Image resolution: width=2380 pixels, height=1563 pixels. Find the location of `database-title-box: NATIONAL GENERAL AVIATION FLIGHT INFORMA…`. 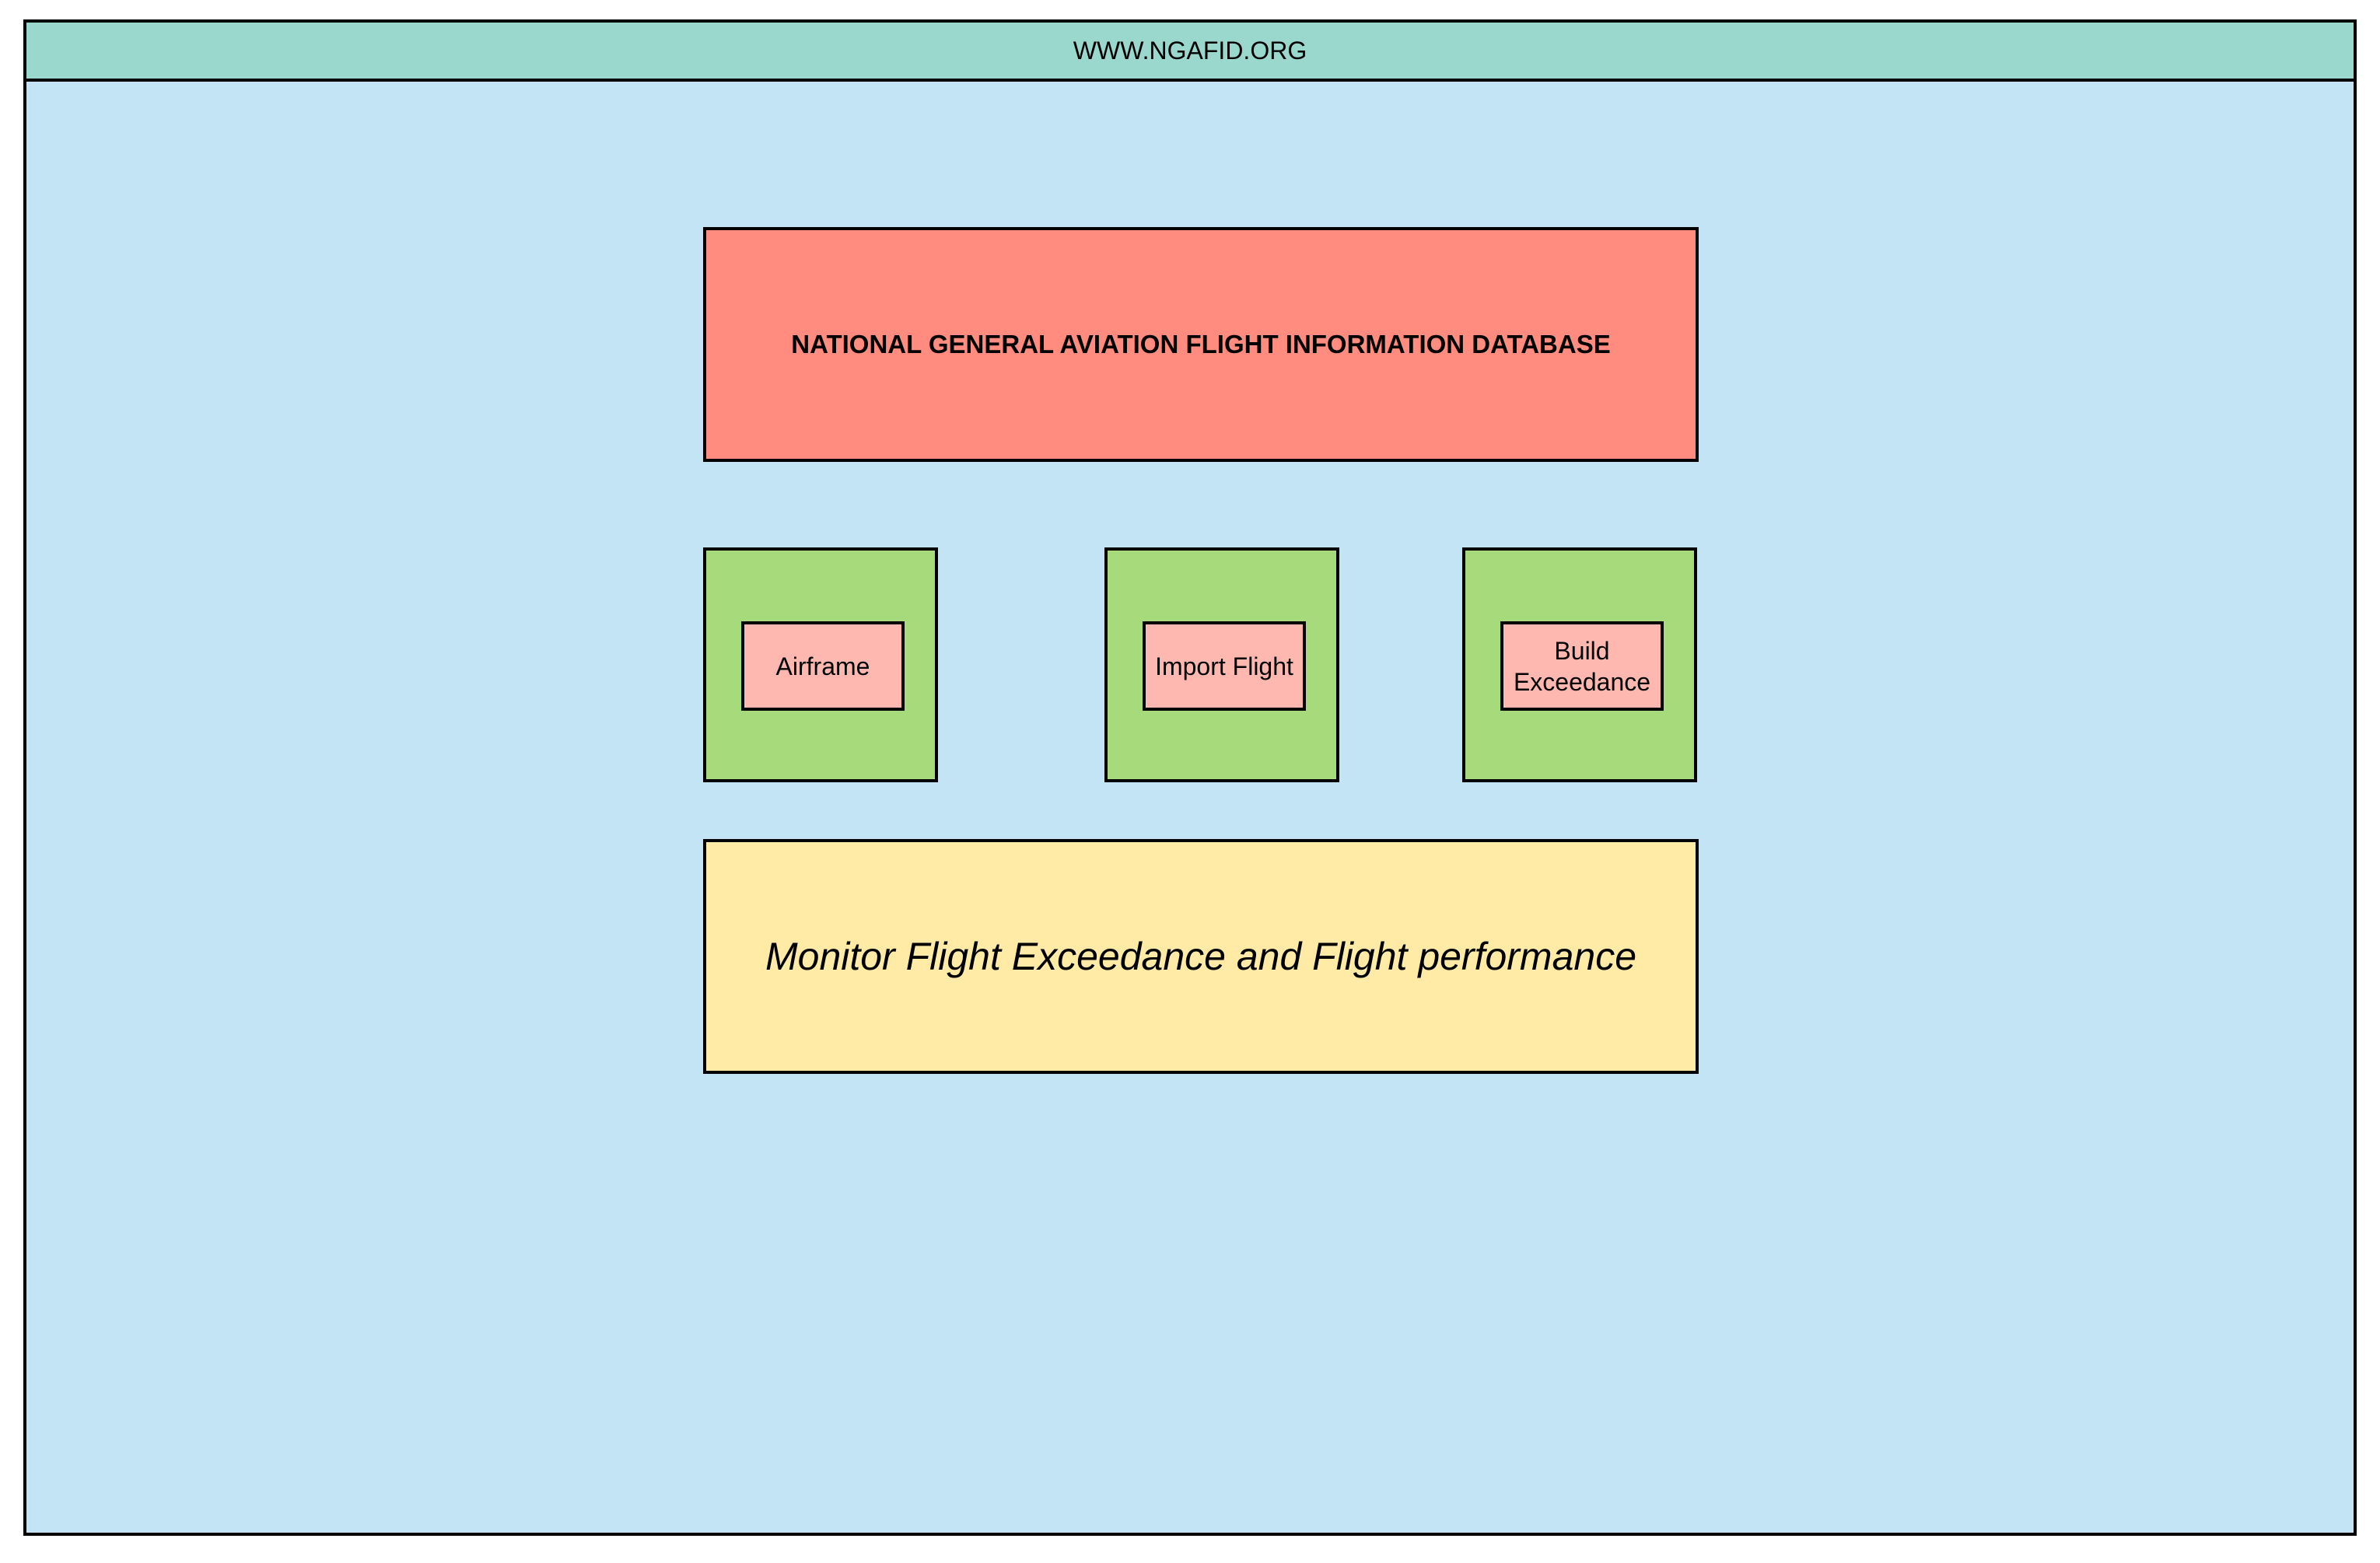

database-title-box: NATIONAL GENERAL AVIATION FLIGHT INFORMA… is located at coordinates (1201, 344).